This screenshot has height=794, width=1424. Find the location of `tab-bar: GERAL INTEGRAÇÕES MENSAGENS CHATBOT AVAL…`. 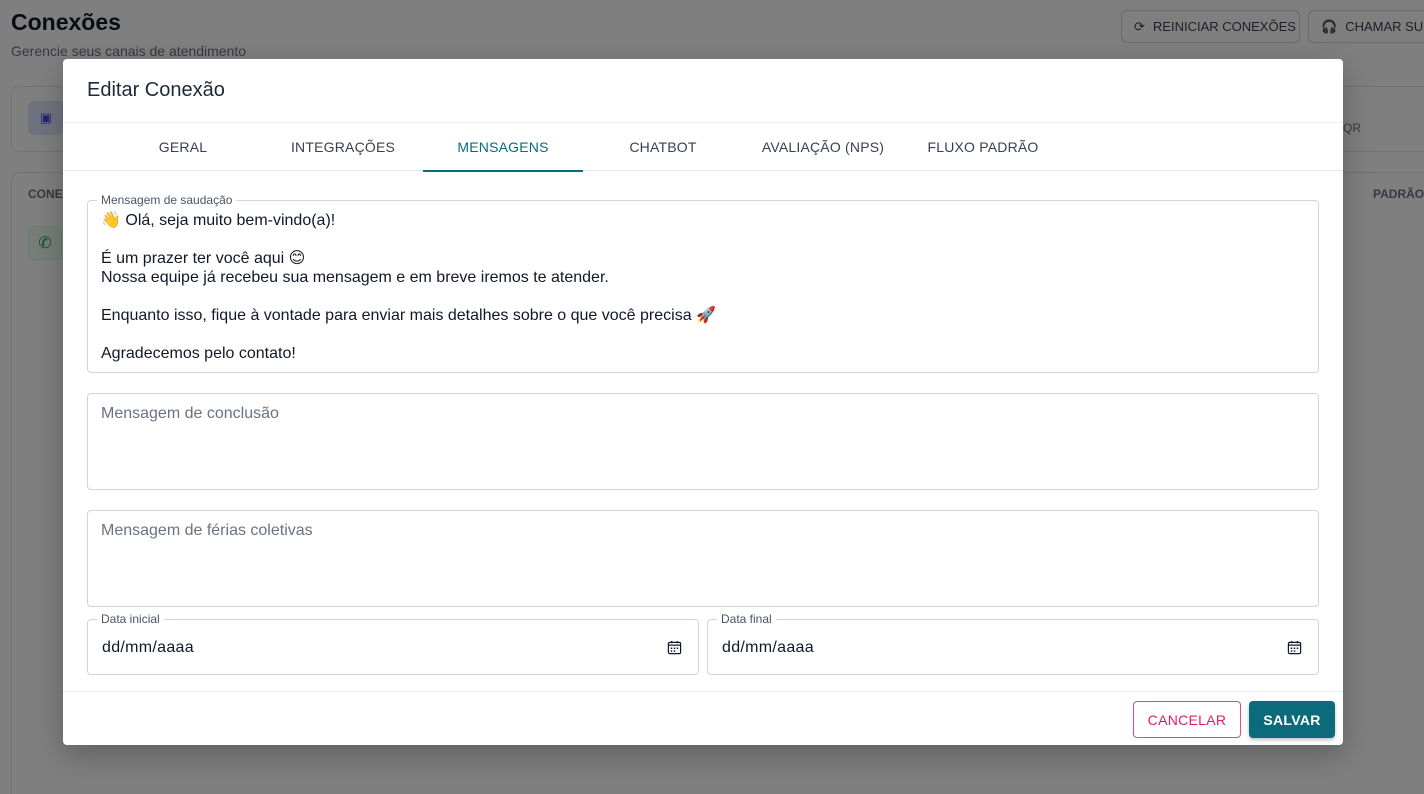

tab-bar: GERAL INTEGRAÇÕES MENSAGENS CHATBOT AVAL… is located at coordinates (703, 147).